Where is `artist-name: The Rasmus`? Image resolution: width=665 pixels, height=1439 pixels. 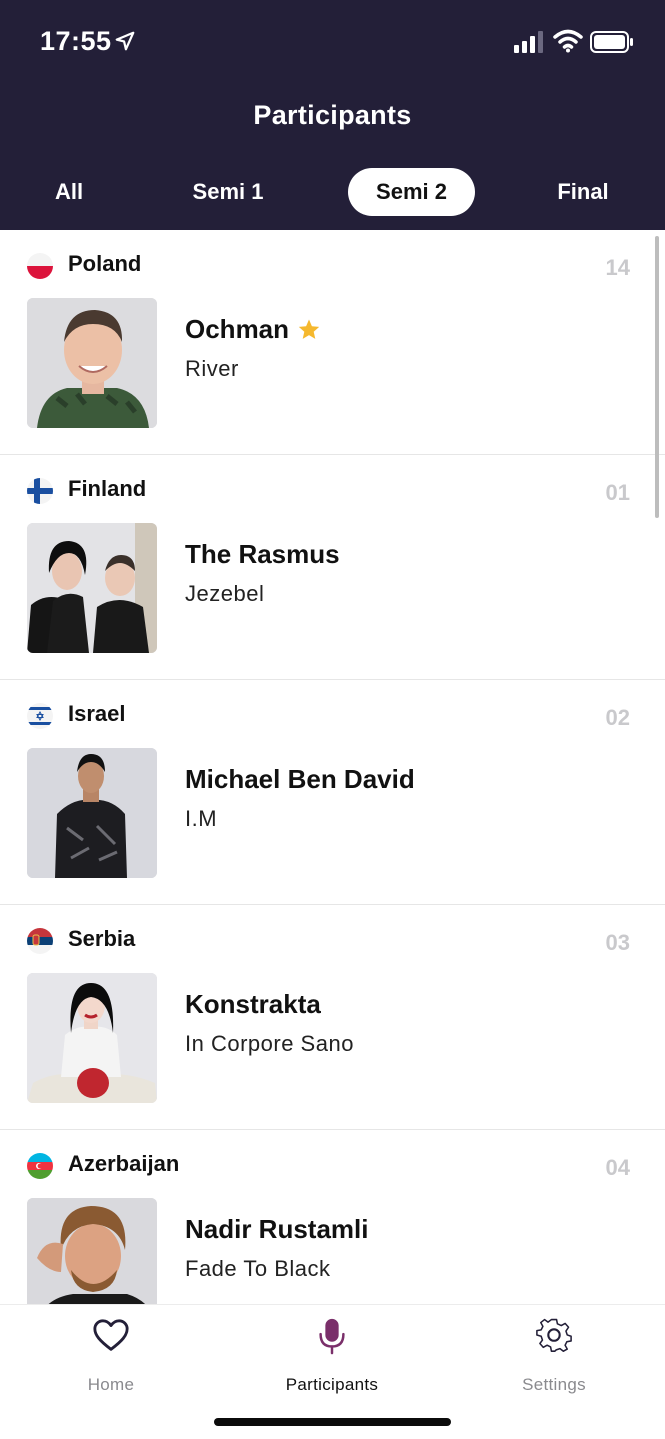
artist-name: The Rasmus is located at coordinates (262, 554).